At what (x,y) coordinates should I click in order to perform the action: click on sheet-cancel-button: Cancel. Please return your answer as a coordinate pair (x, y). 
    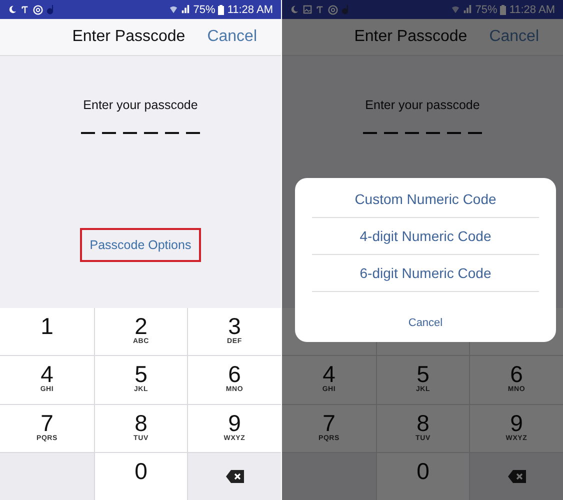
    Looking at the image, I should click on (425, 317).